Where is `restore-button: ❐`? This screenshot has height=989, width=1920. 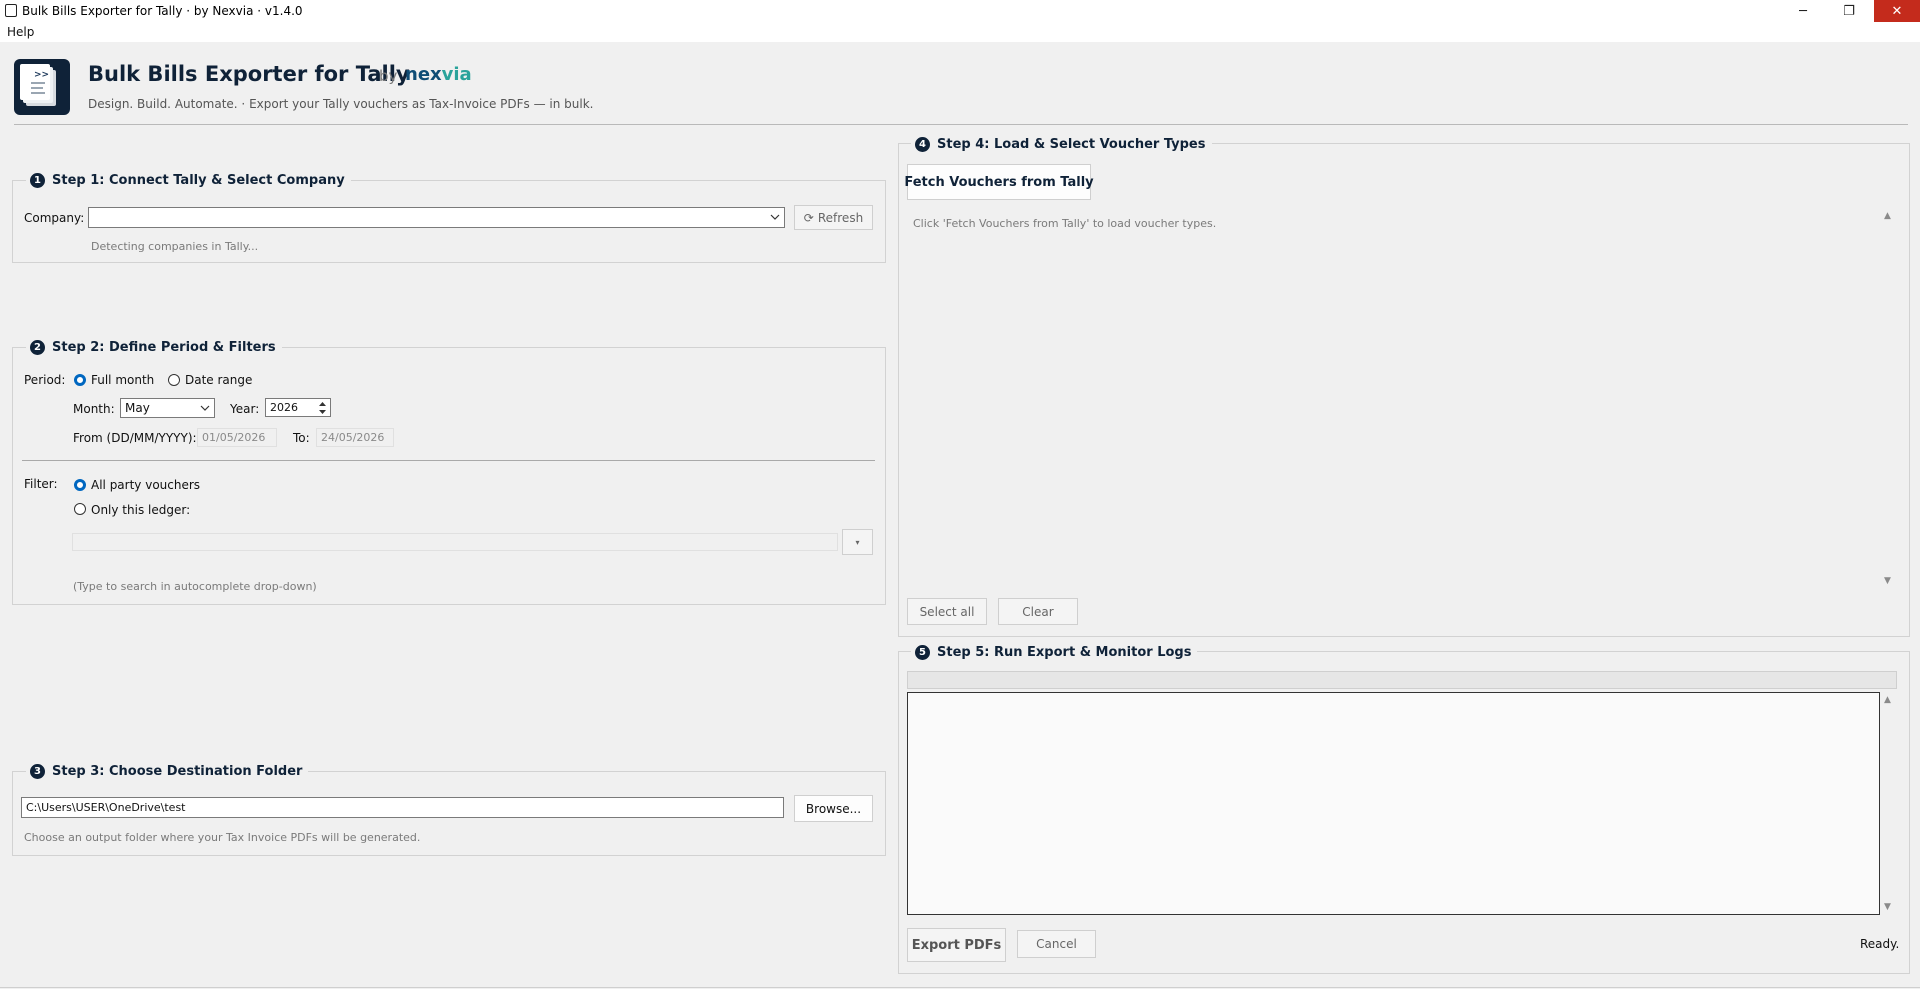 restore-button: ❐ is located at coordinates (1849, 11).